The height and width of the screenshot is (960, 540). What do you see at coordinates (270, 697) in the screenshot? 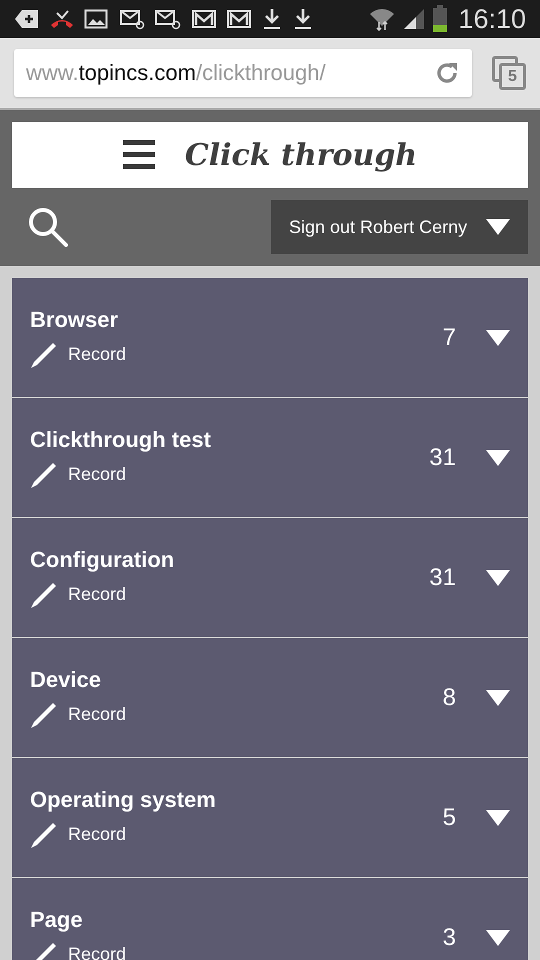
I see `category-row: Device Record 8` at bounding box center [270, 697].